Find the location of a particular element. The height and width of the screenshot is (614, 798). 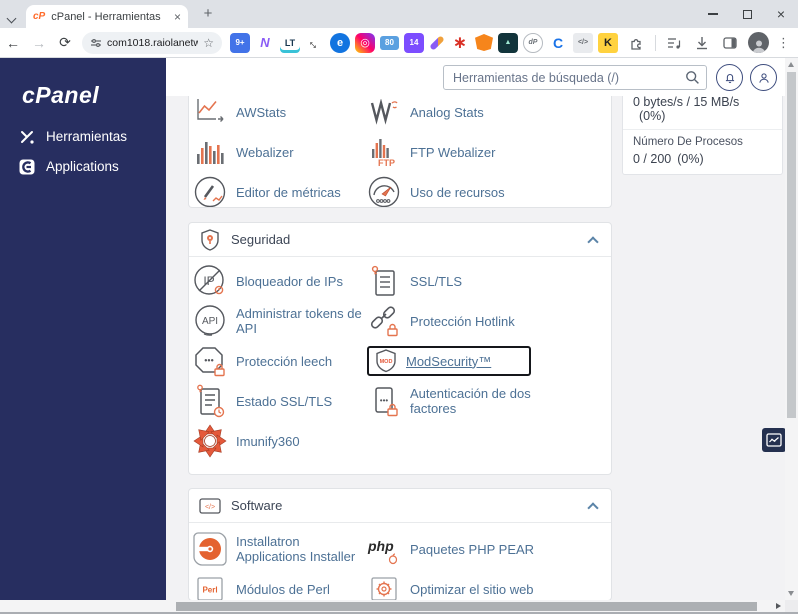

tool-item-ftp-webalizer: FTP FTP Webalizer is located at coordinates (489, 152).